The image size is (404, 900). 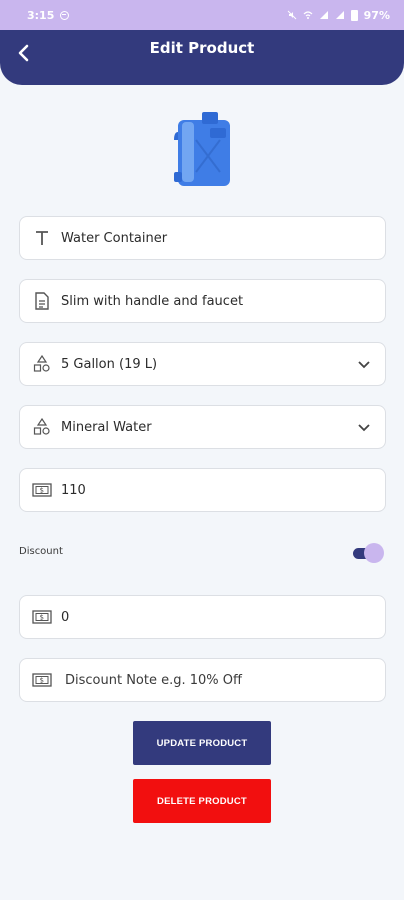 I want to click on size-value: 5 Gallon (19 L), so click(x=109, y=364).